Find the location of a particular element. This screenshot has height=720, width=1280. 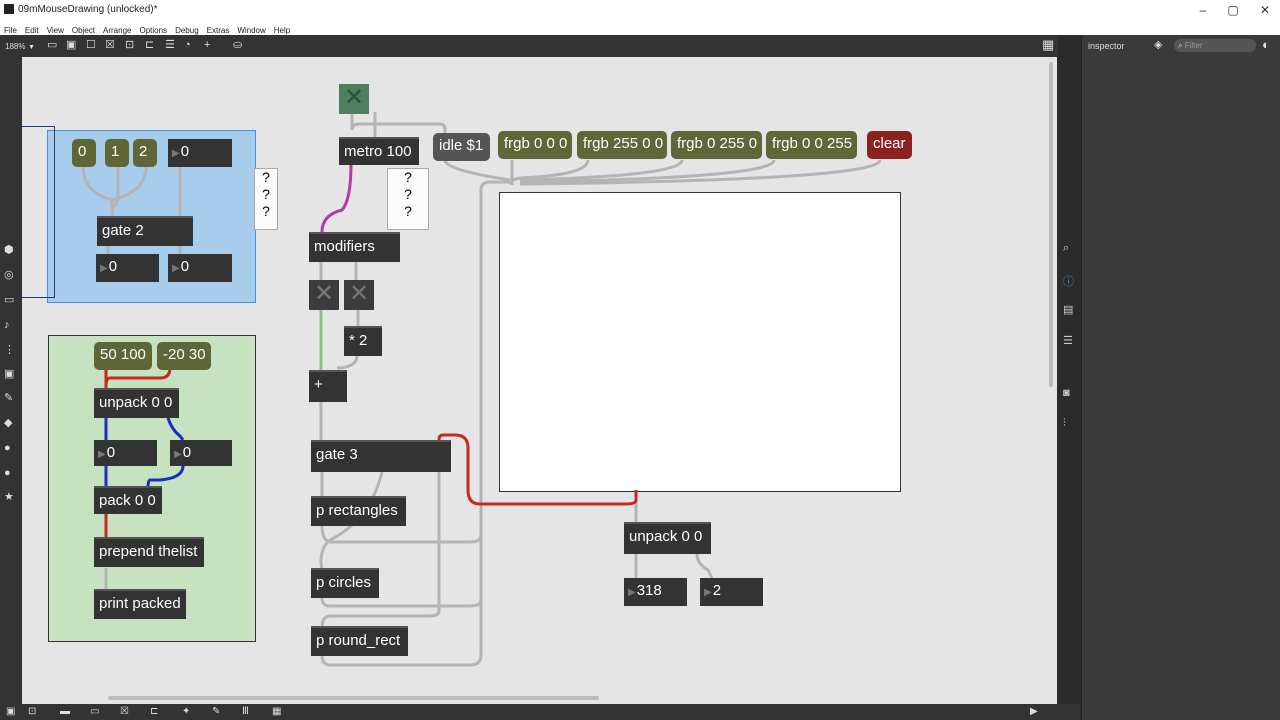

presentation-icon: ⊡ is located at coordinates (32, 712).